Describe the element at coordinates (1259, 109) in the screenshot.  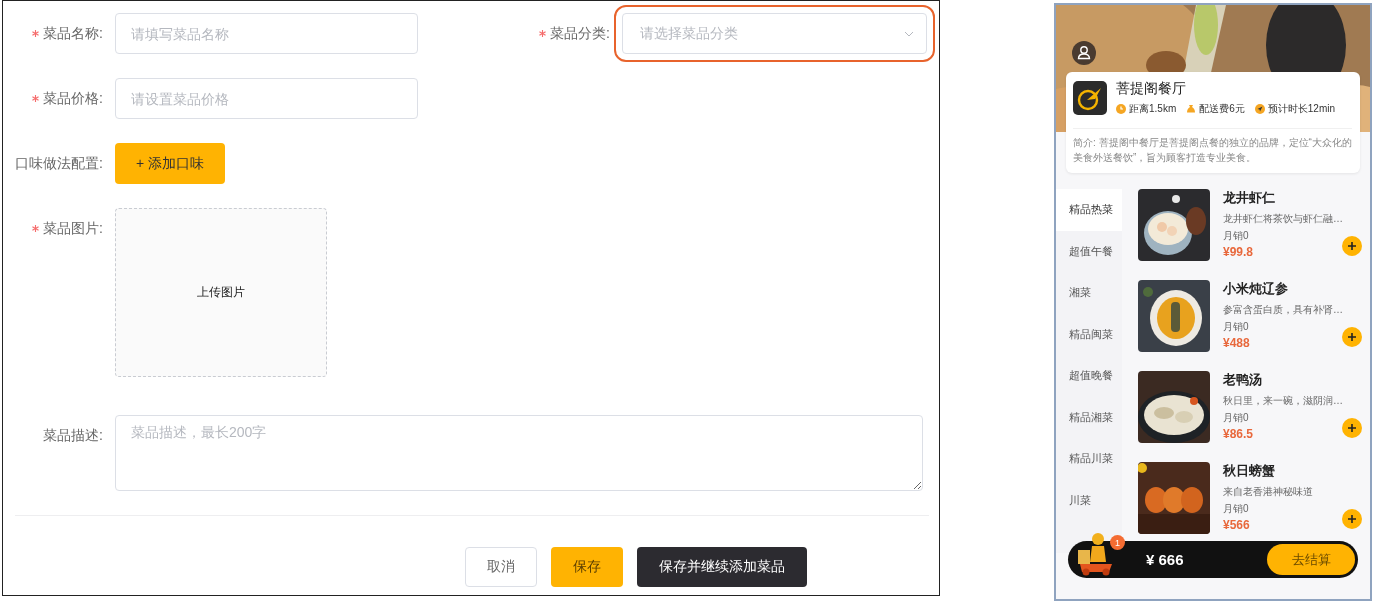
I see `send-icon` at that location.